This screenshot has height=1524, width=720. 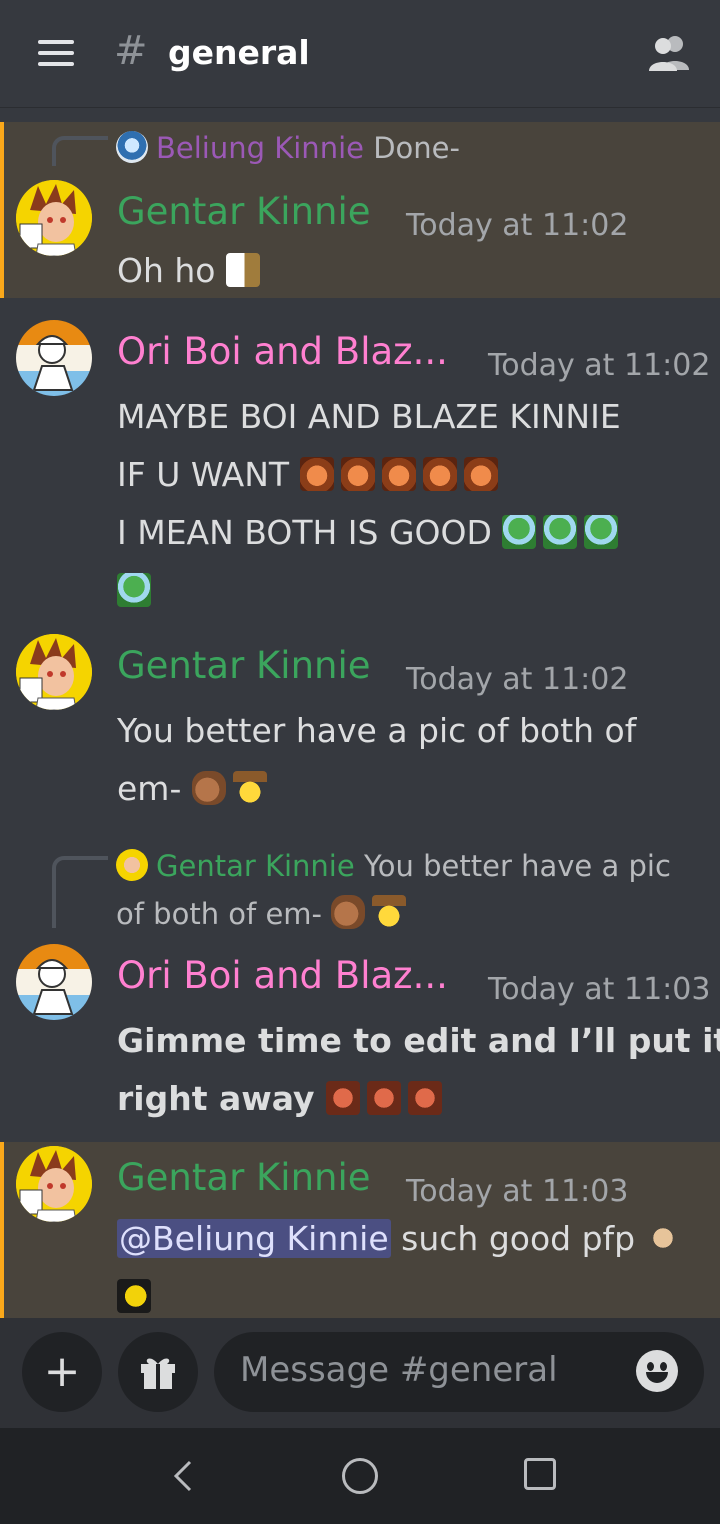 What do you see at coordinates (657, 1371) in the screenshot?
I see `emoji-picker-icon` at bounding box center [657, 1371].